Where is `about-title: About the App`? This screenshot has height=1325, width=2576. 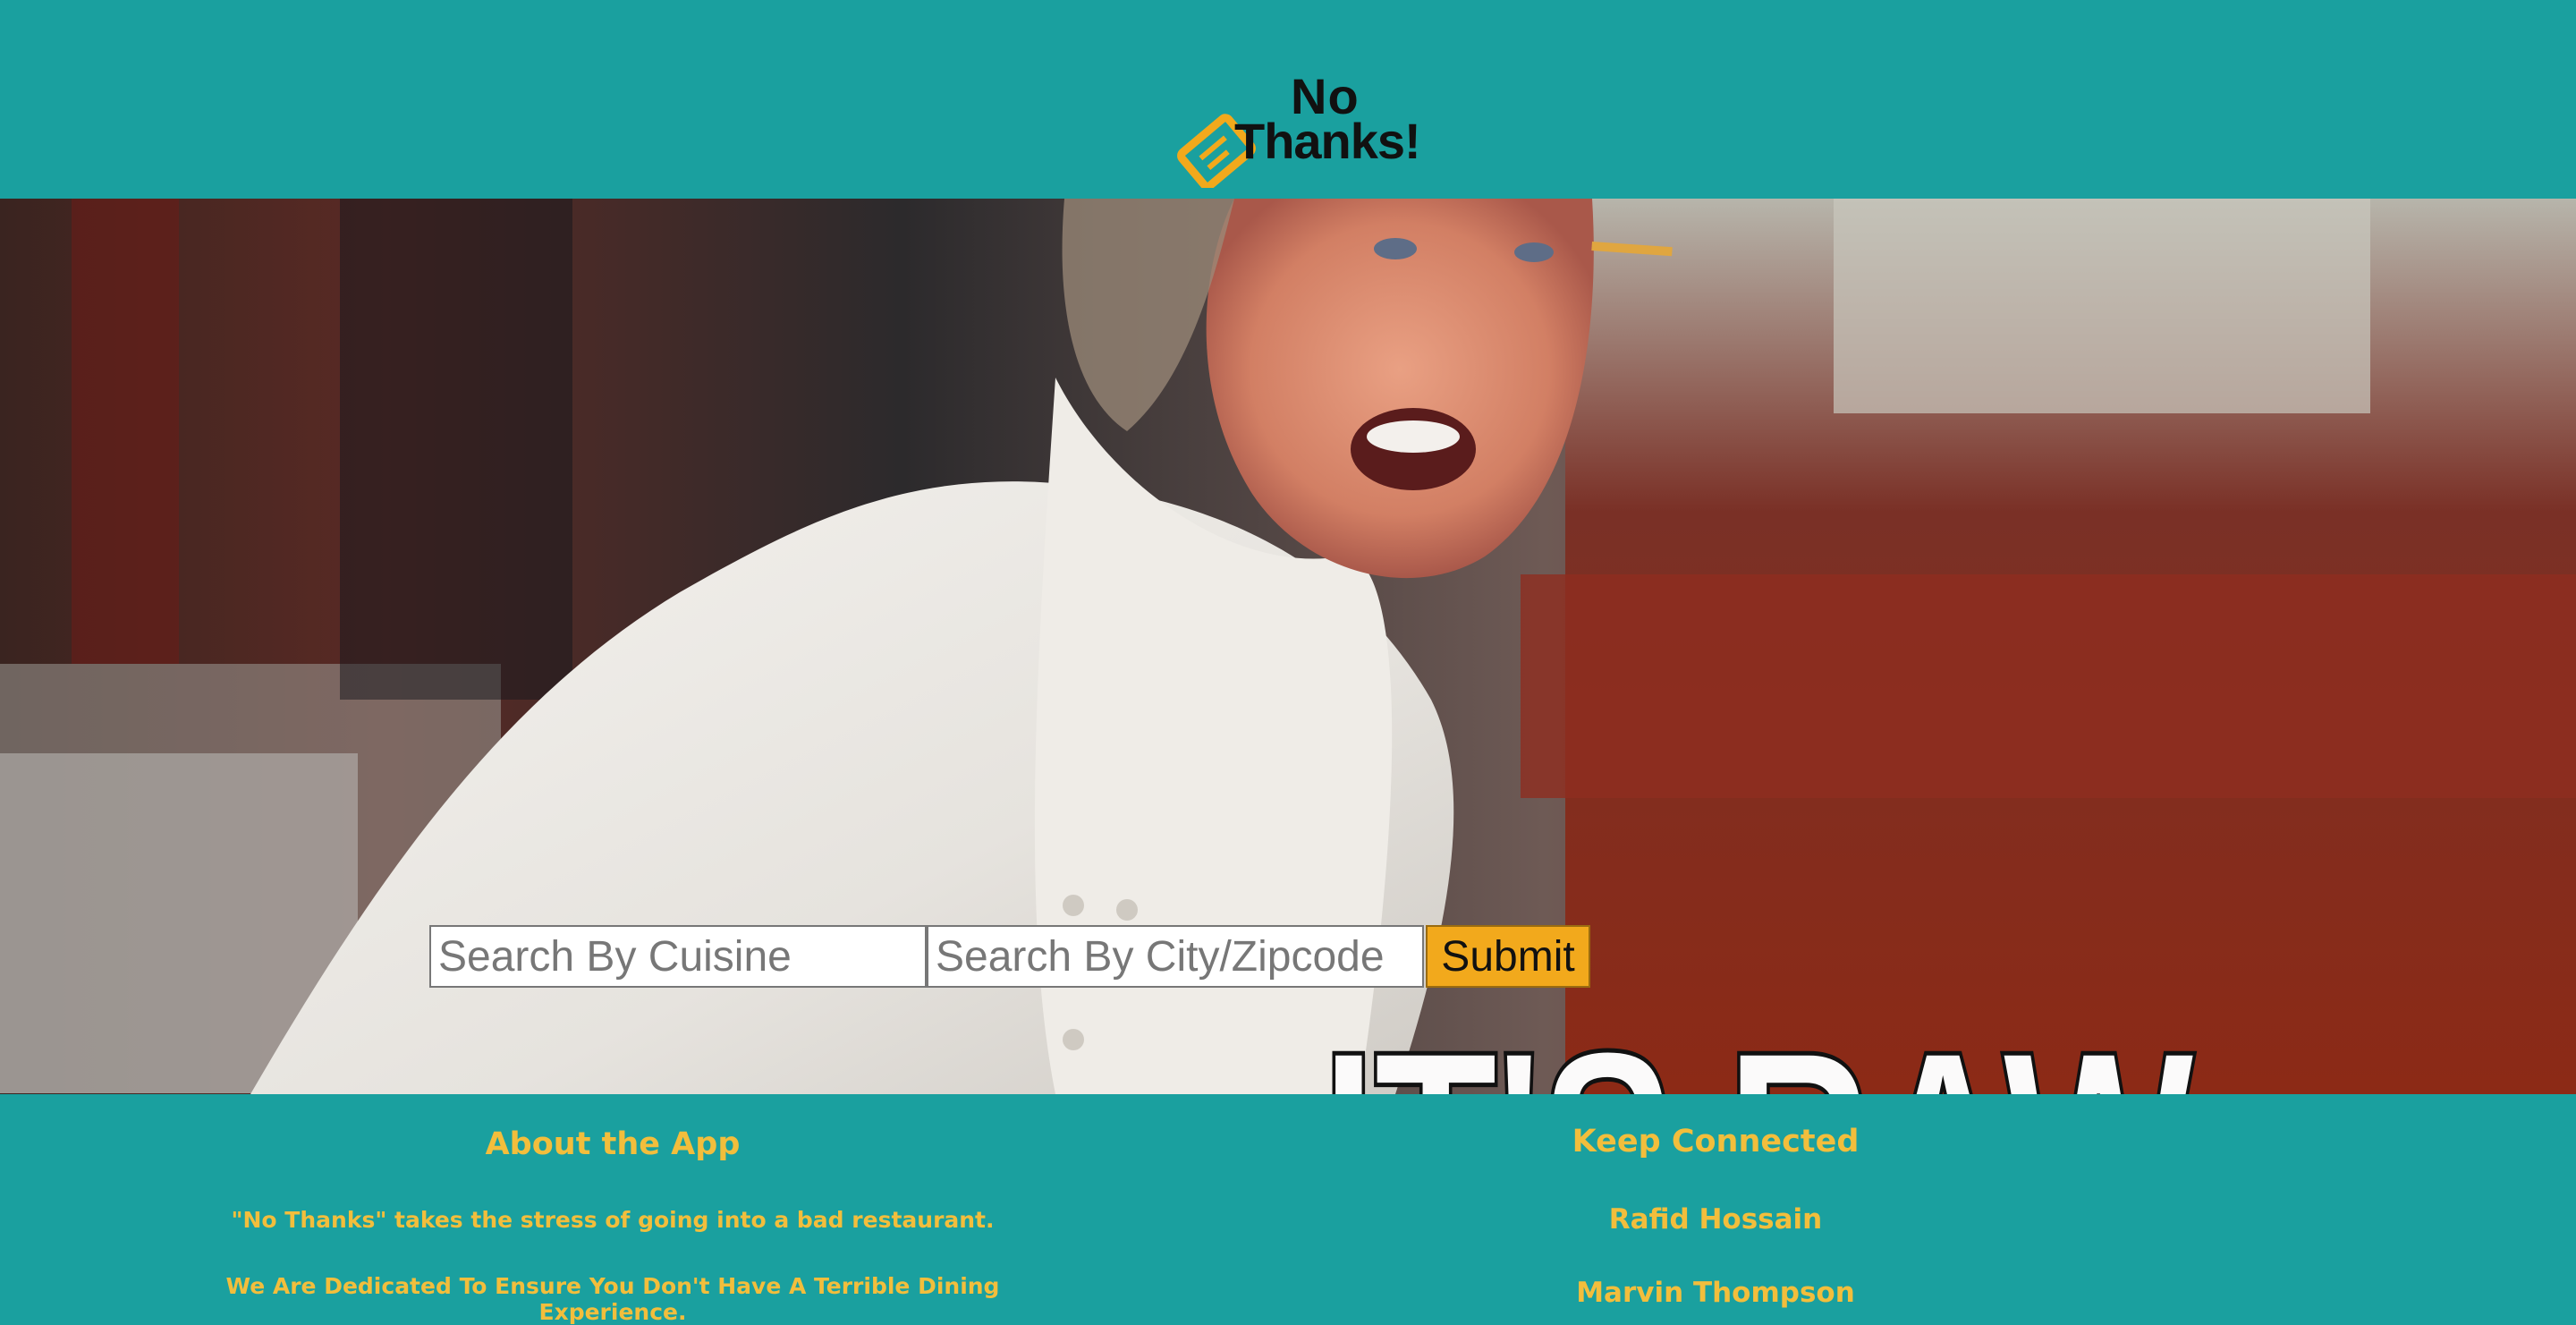
about-title: About the App is located at coordinates (613, 1144).